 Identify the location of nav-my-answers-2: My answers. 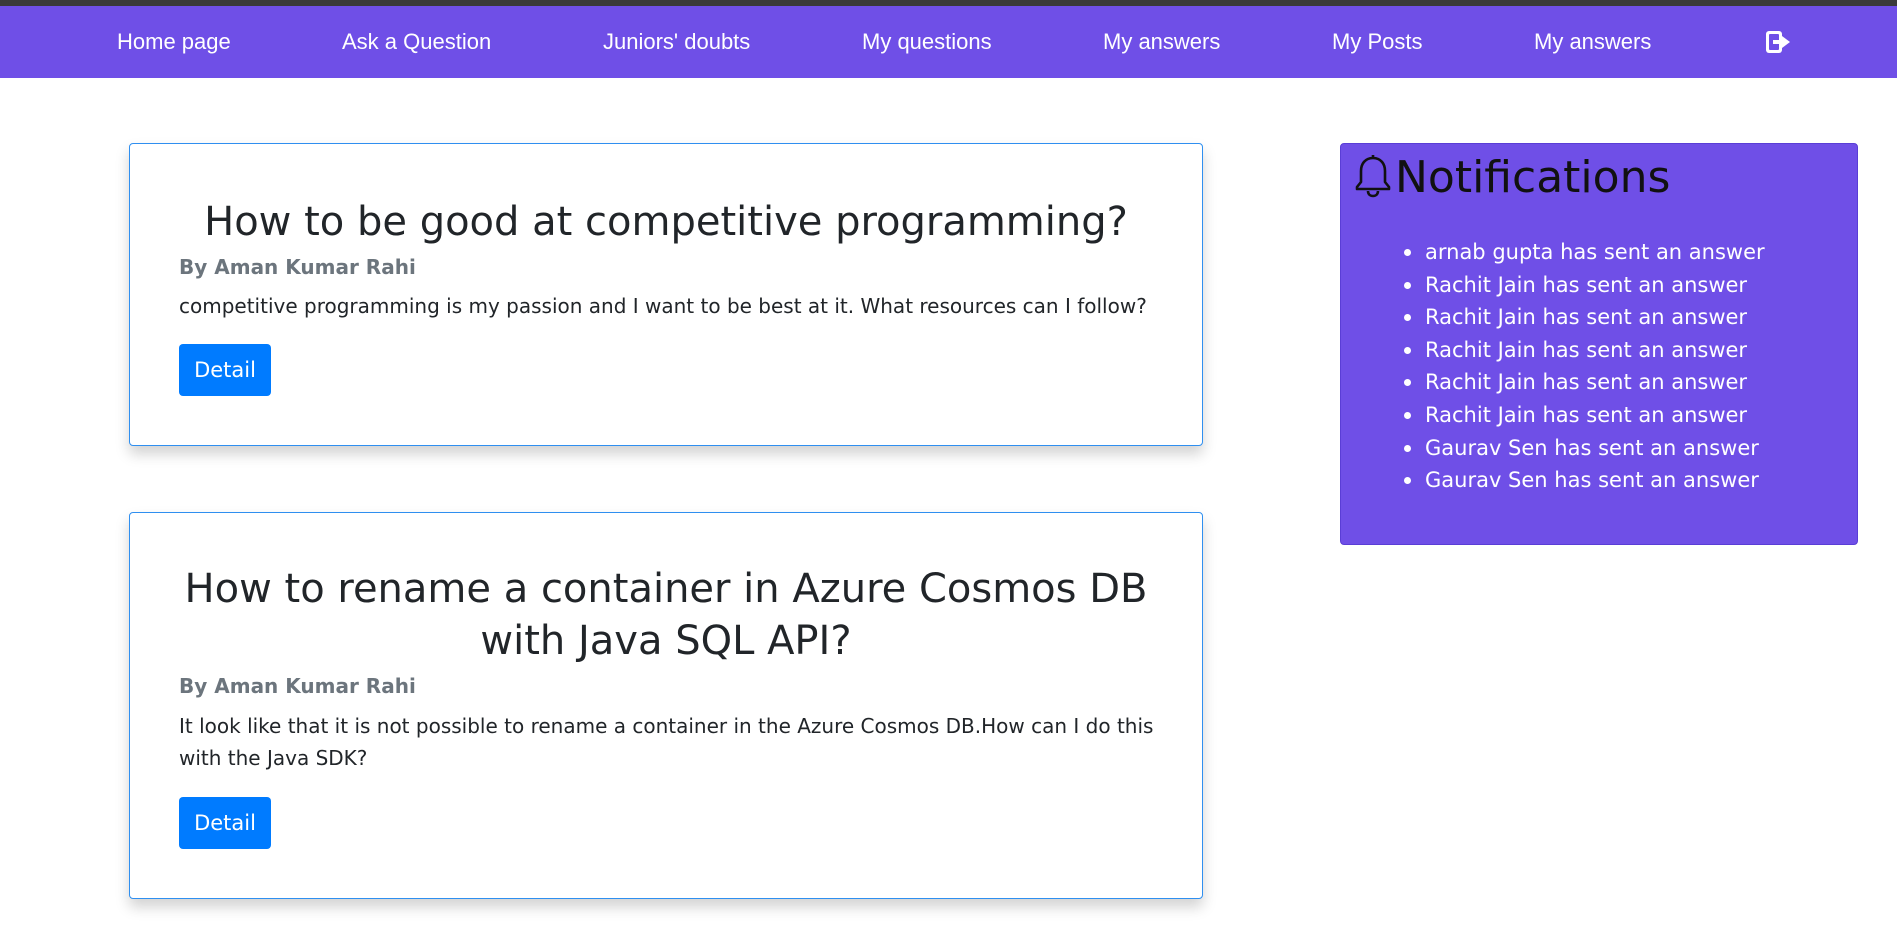
(1592, 42).